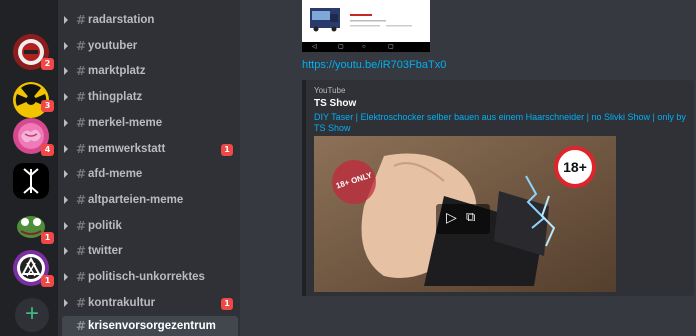  What do you see at coordinates (125, 123) in the screenshot?
I see `channel-label: merkel-meme` at bounding box center [125, 123].